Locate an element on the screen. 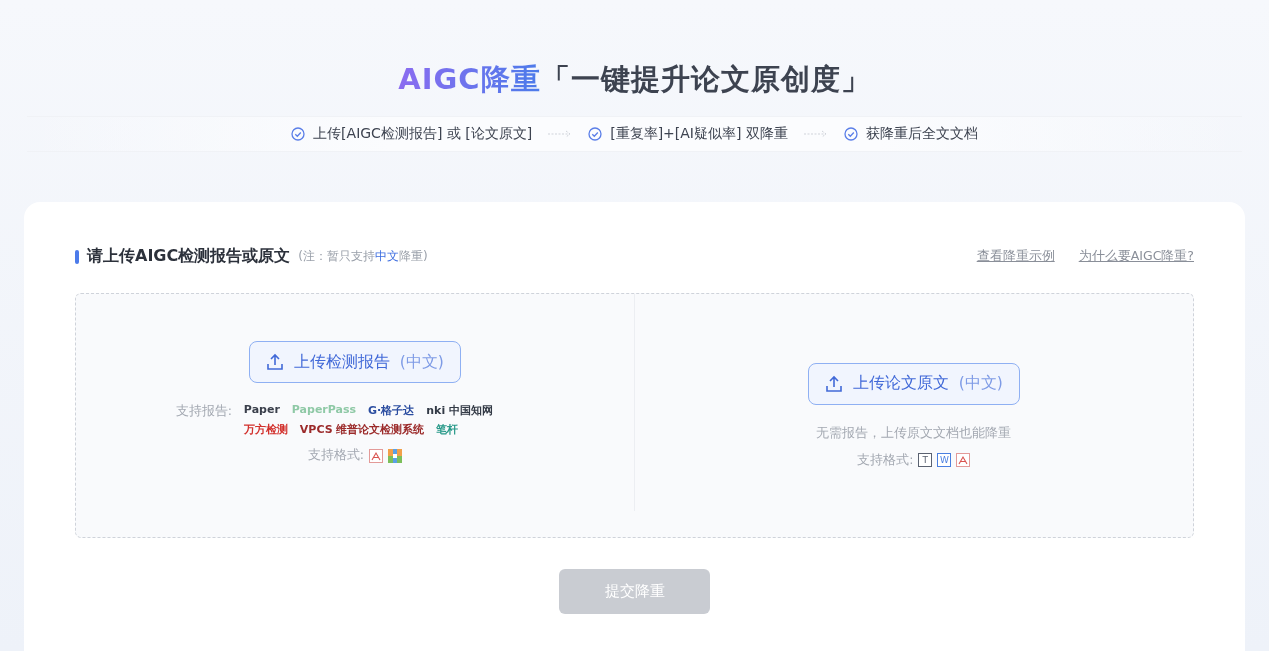 The height and width of the screenshot is (651, 1269). report-logo: 笔杆 is located at coordinates (447, 429).